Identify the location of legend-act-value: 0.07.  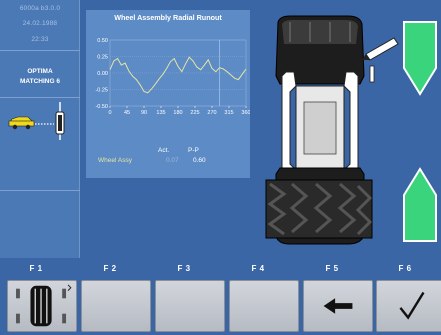
(172, 160).